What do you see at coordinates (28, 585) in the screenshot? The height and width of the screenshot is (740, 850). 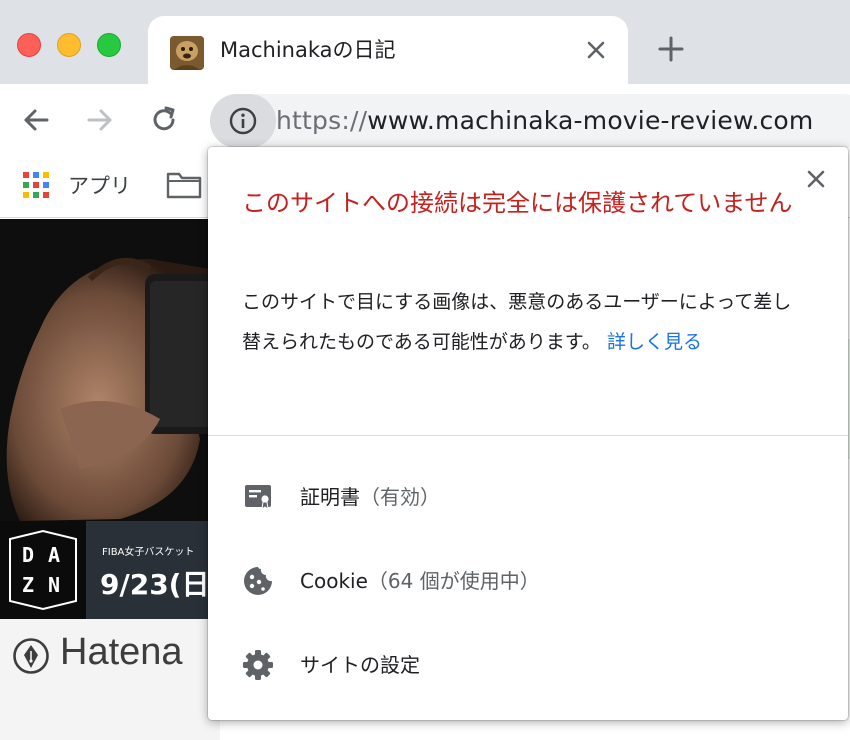 I see `dazn-letter-z: Z` at bounding box center [28, 585].